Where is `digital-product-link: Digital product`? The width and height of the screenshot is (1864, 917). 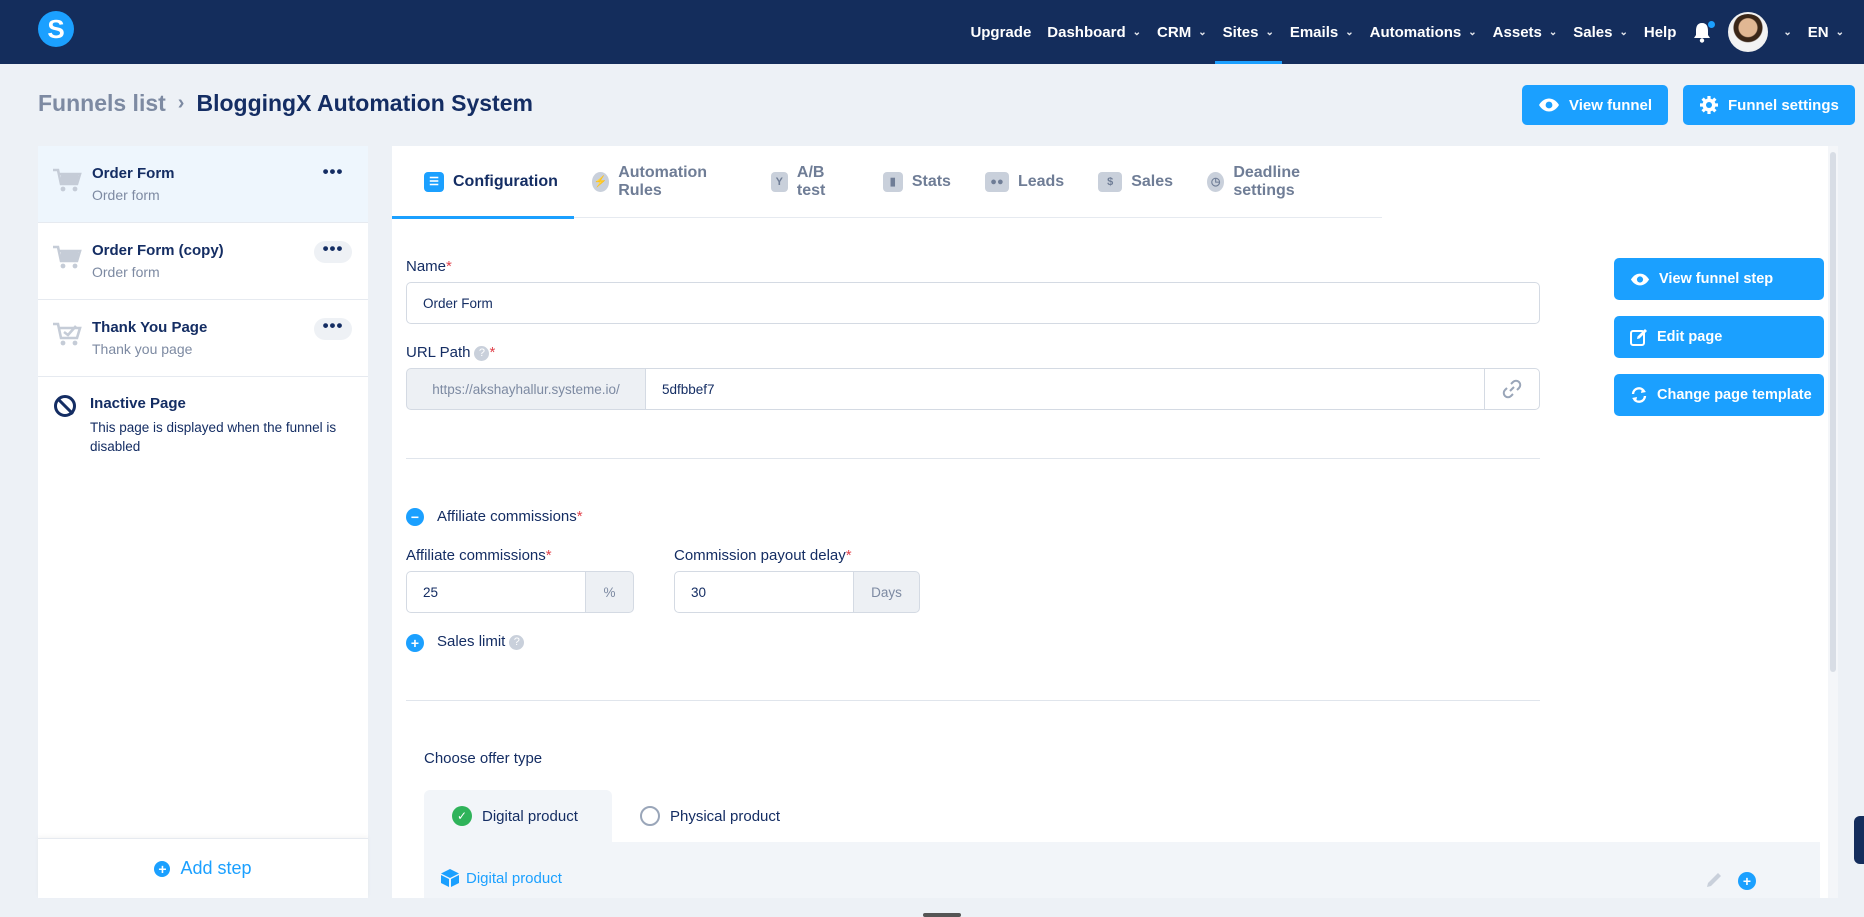 digital-product-link: Digital product is located at coordinates (501, 878).